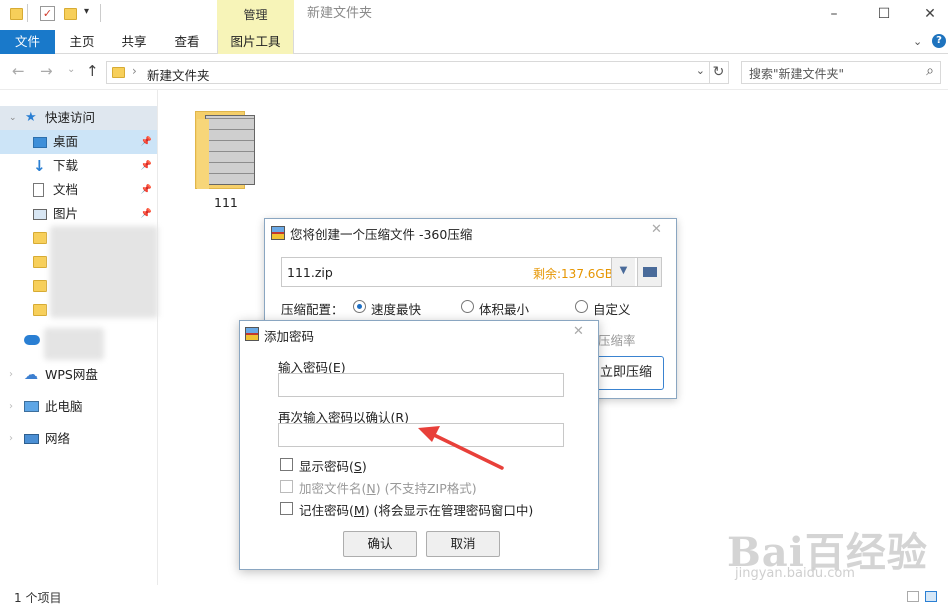 The width and height of the screenshot is (948, 606). What do you see at coordinates (70, 117) in the screenshot?
I see `sidebar-item-label: 快速访问` at bounding box center [70, 117].